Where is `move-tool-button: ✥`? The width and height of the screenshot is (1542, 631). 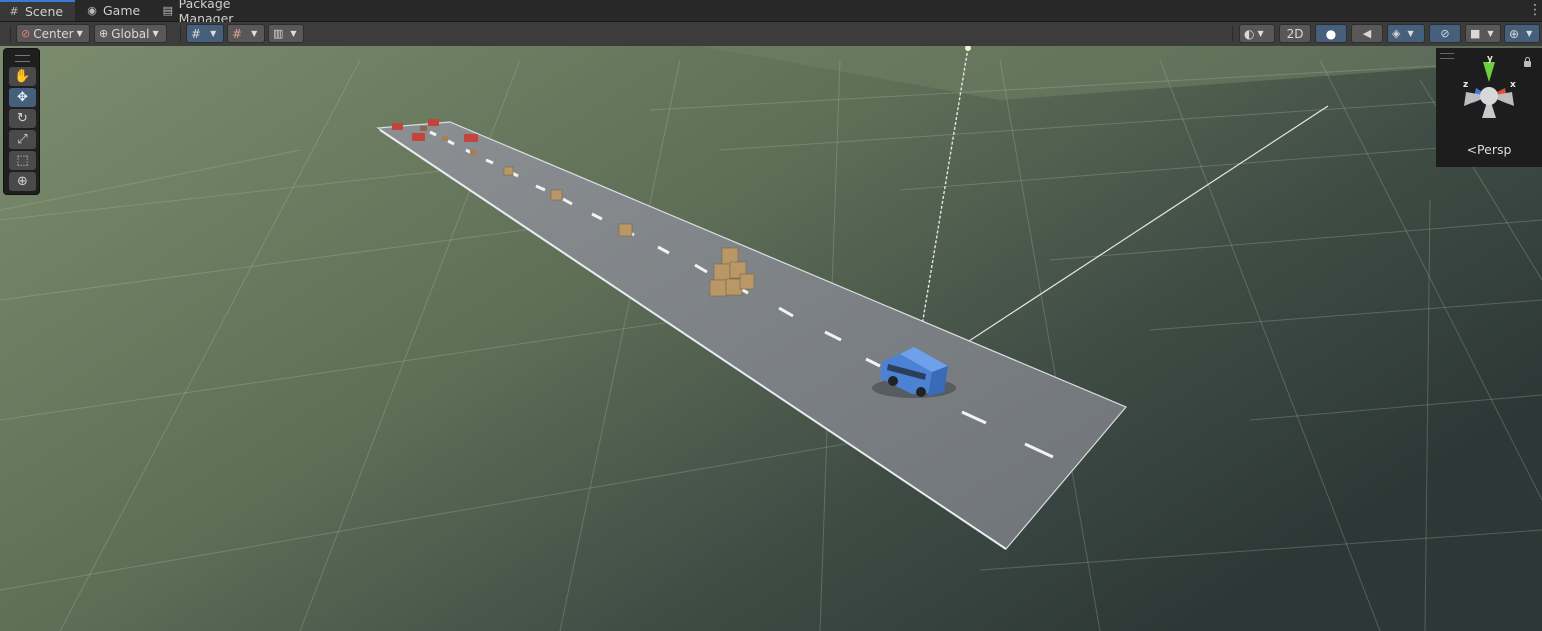 move-tool-button: ✥ is located at coordinates (22, 97).